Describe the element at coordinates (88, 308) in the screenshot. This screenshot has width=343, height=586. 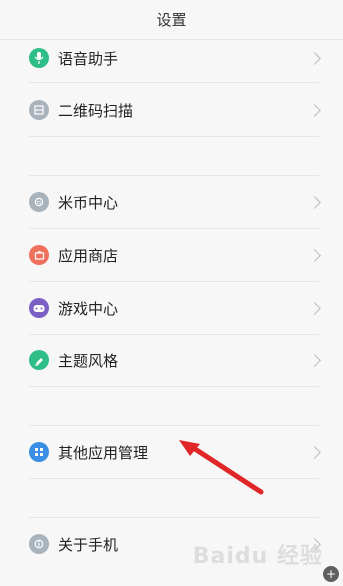
I see `settings-item-label: 游戏中心` at that location.